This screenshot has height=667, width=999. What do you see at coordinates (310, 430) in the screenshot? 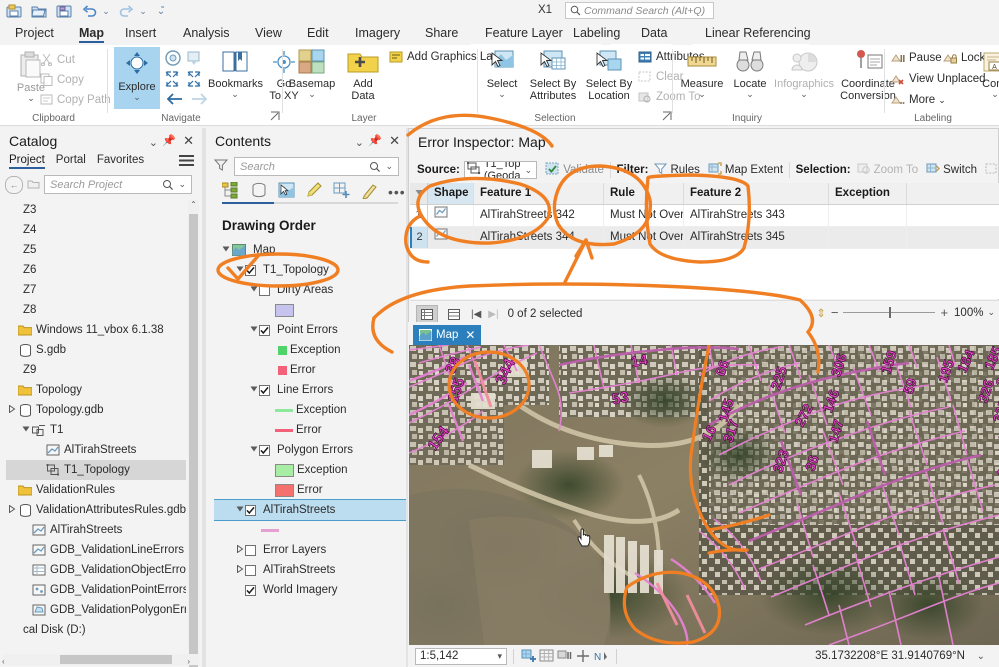
I see `contents-layer-error: Error` at bounding box center [310, 430].